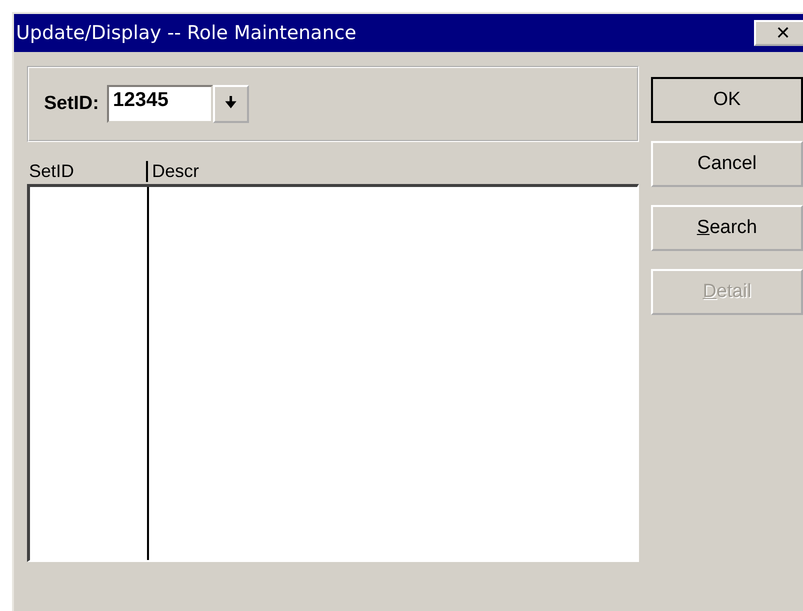  I want to click on column-header: Descr, so click(175, 171).